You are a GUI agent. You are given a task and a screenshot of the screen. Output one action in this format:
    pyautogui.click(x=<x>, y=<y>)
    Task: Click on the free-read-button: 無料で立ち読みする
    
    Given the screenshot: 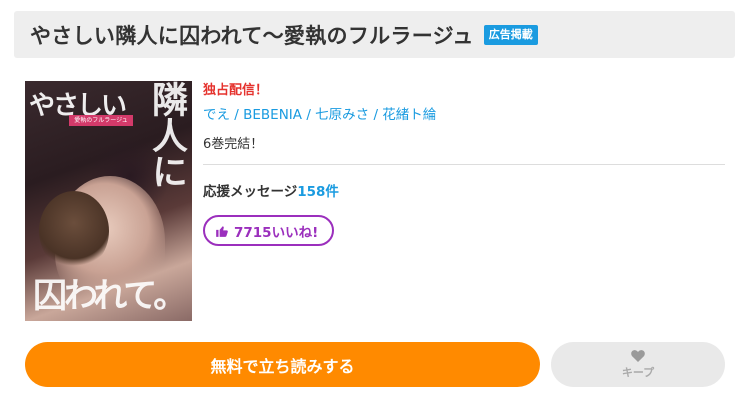 What is the action you would take?
    pyautogui.click(x=282, y=364)
    